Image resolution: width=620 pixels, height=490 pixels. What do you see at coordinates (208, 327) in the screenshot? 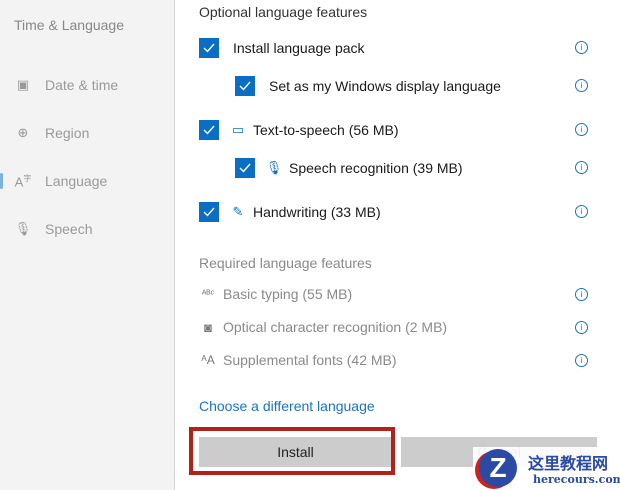
I see `camera-icon: ◙` at bounding box center [208, 327].